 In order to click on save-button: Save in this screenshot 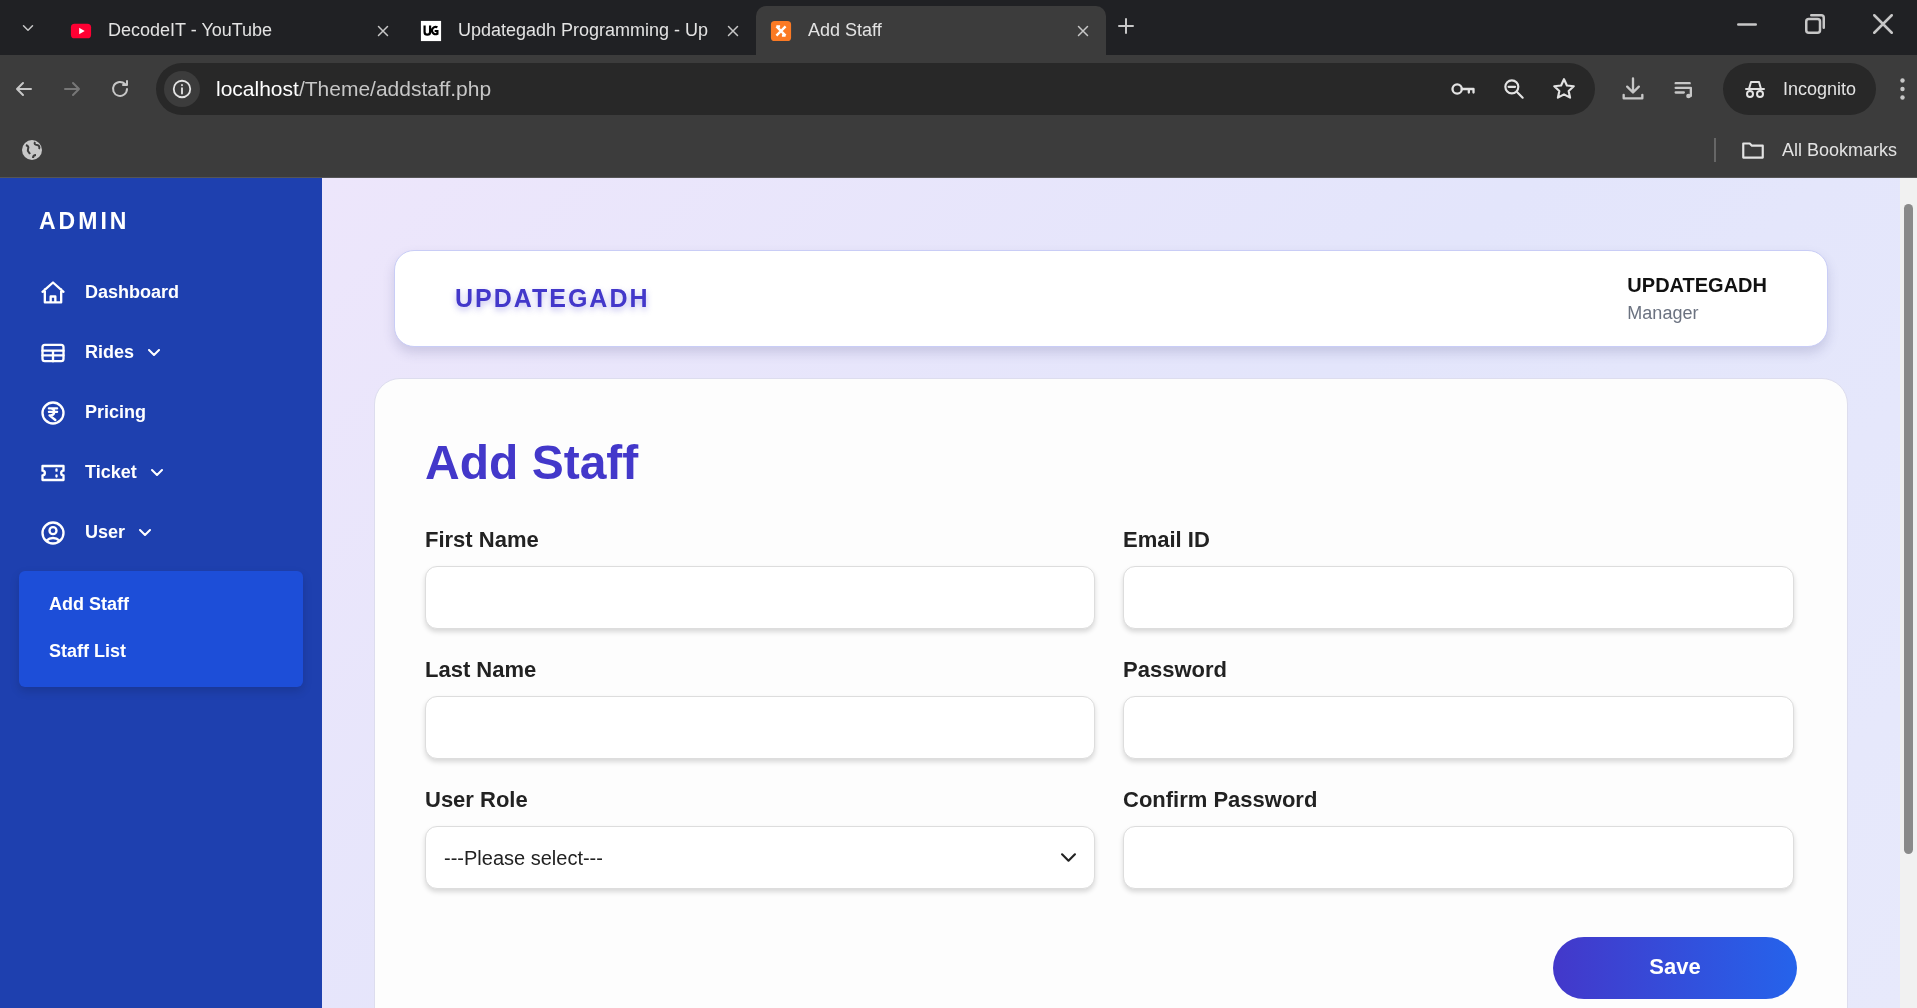, I will do `click(1675, 968)`.